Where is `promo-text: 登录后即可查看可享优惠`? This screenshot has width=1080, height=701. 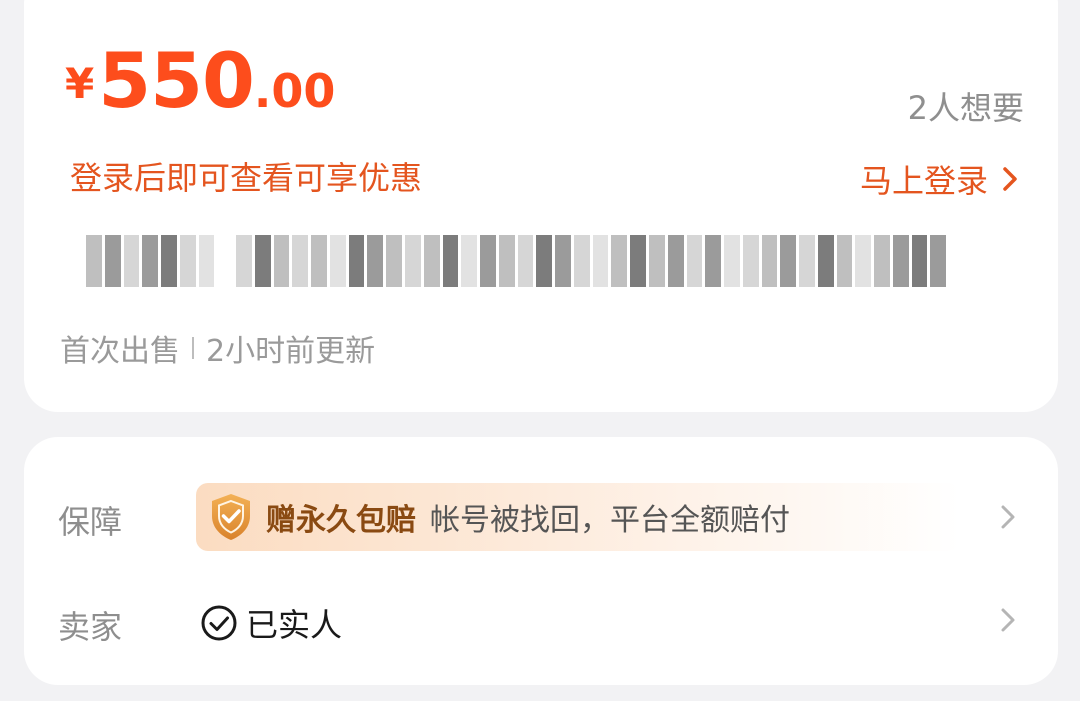
promo-text: 登录后即可查看可享优惠 is located at coordinates (246, 178).